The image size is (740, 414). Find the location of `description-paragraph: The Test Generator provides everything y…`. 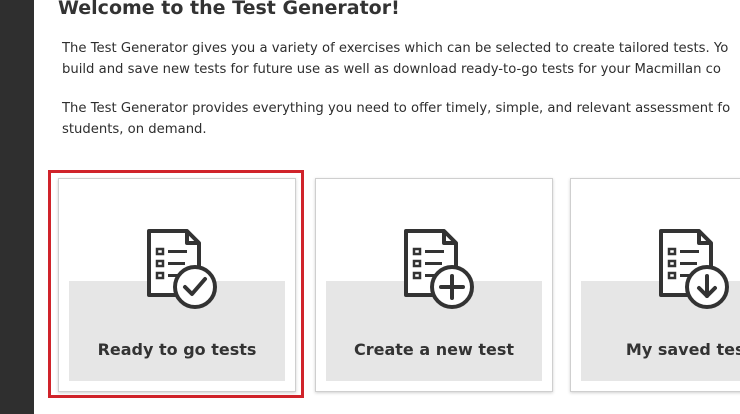

description-paragraph: The Test Generator provides everything y… is located at coordinates (401, 119).